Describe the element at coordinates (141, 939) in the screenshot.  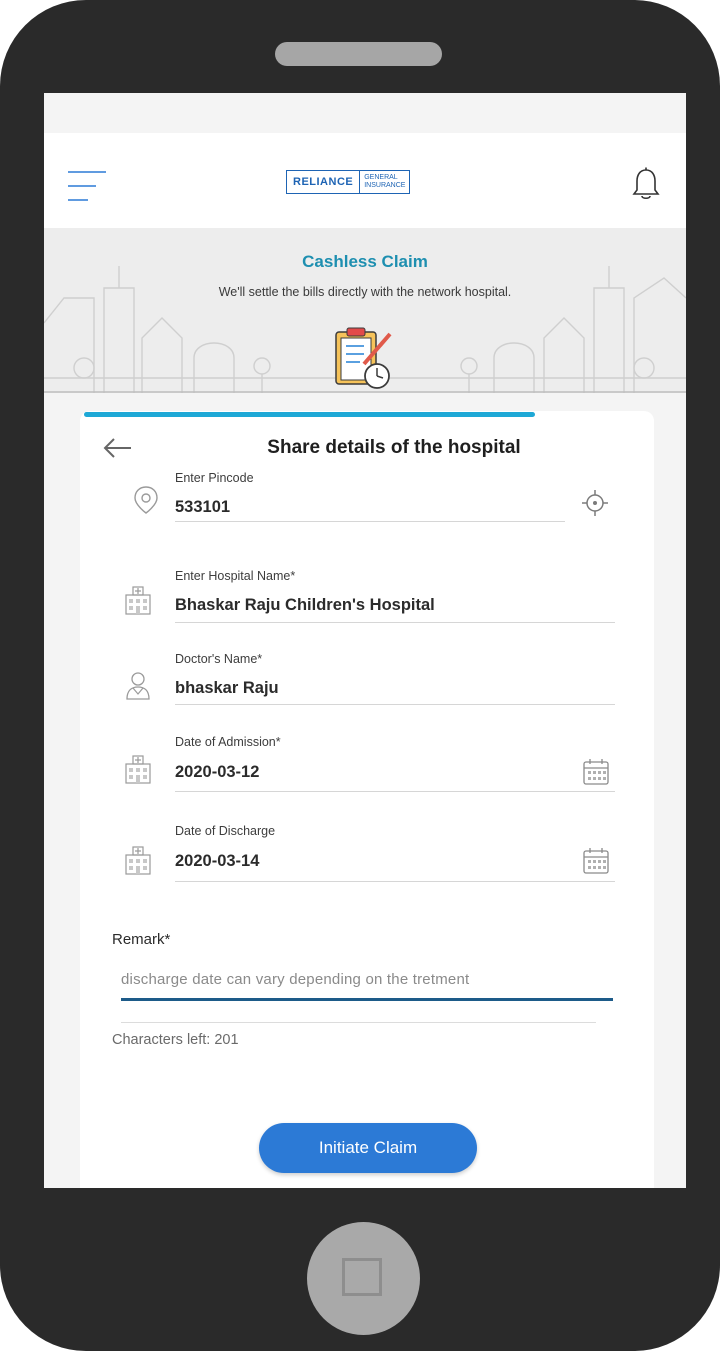
I see `remark-label: Remark*` at that location.